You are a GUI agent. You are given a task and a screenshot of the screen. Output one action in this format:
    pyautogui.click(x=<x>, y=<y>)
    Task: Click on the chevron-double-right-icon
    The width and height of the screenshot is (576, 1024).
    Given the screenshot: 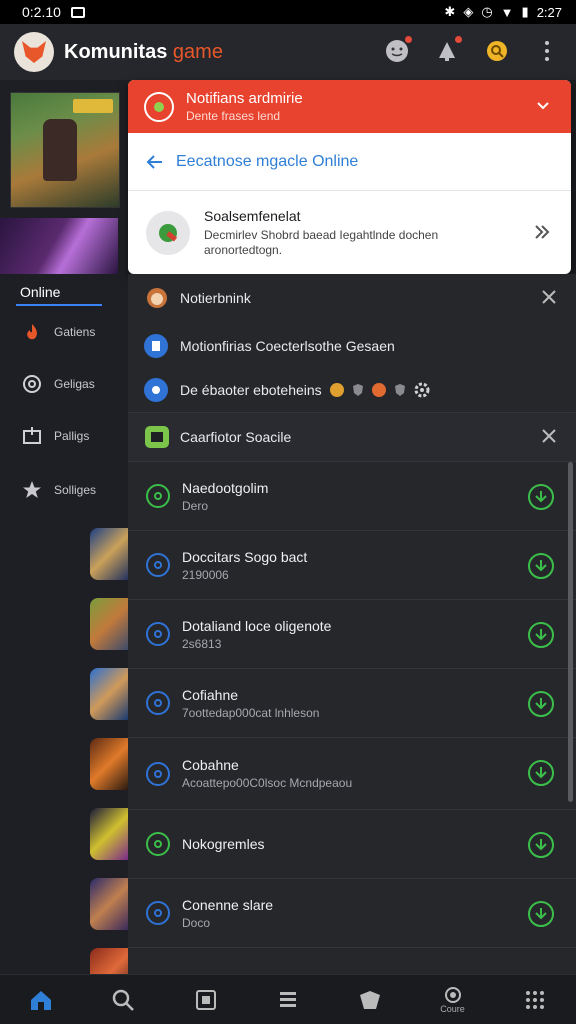 What is the action you would take?
    pyautogui.click(x=542, y=234)
    